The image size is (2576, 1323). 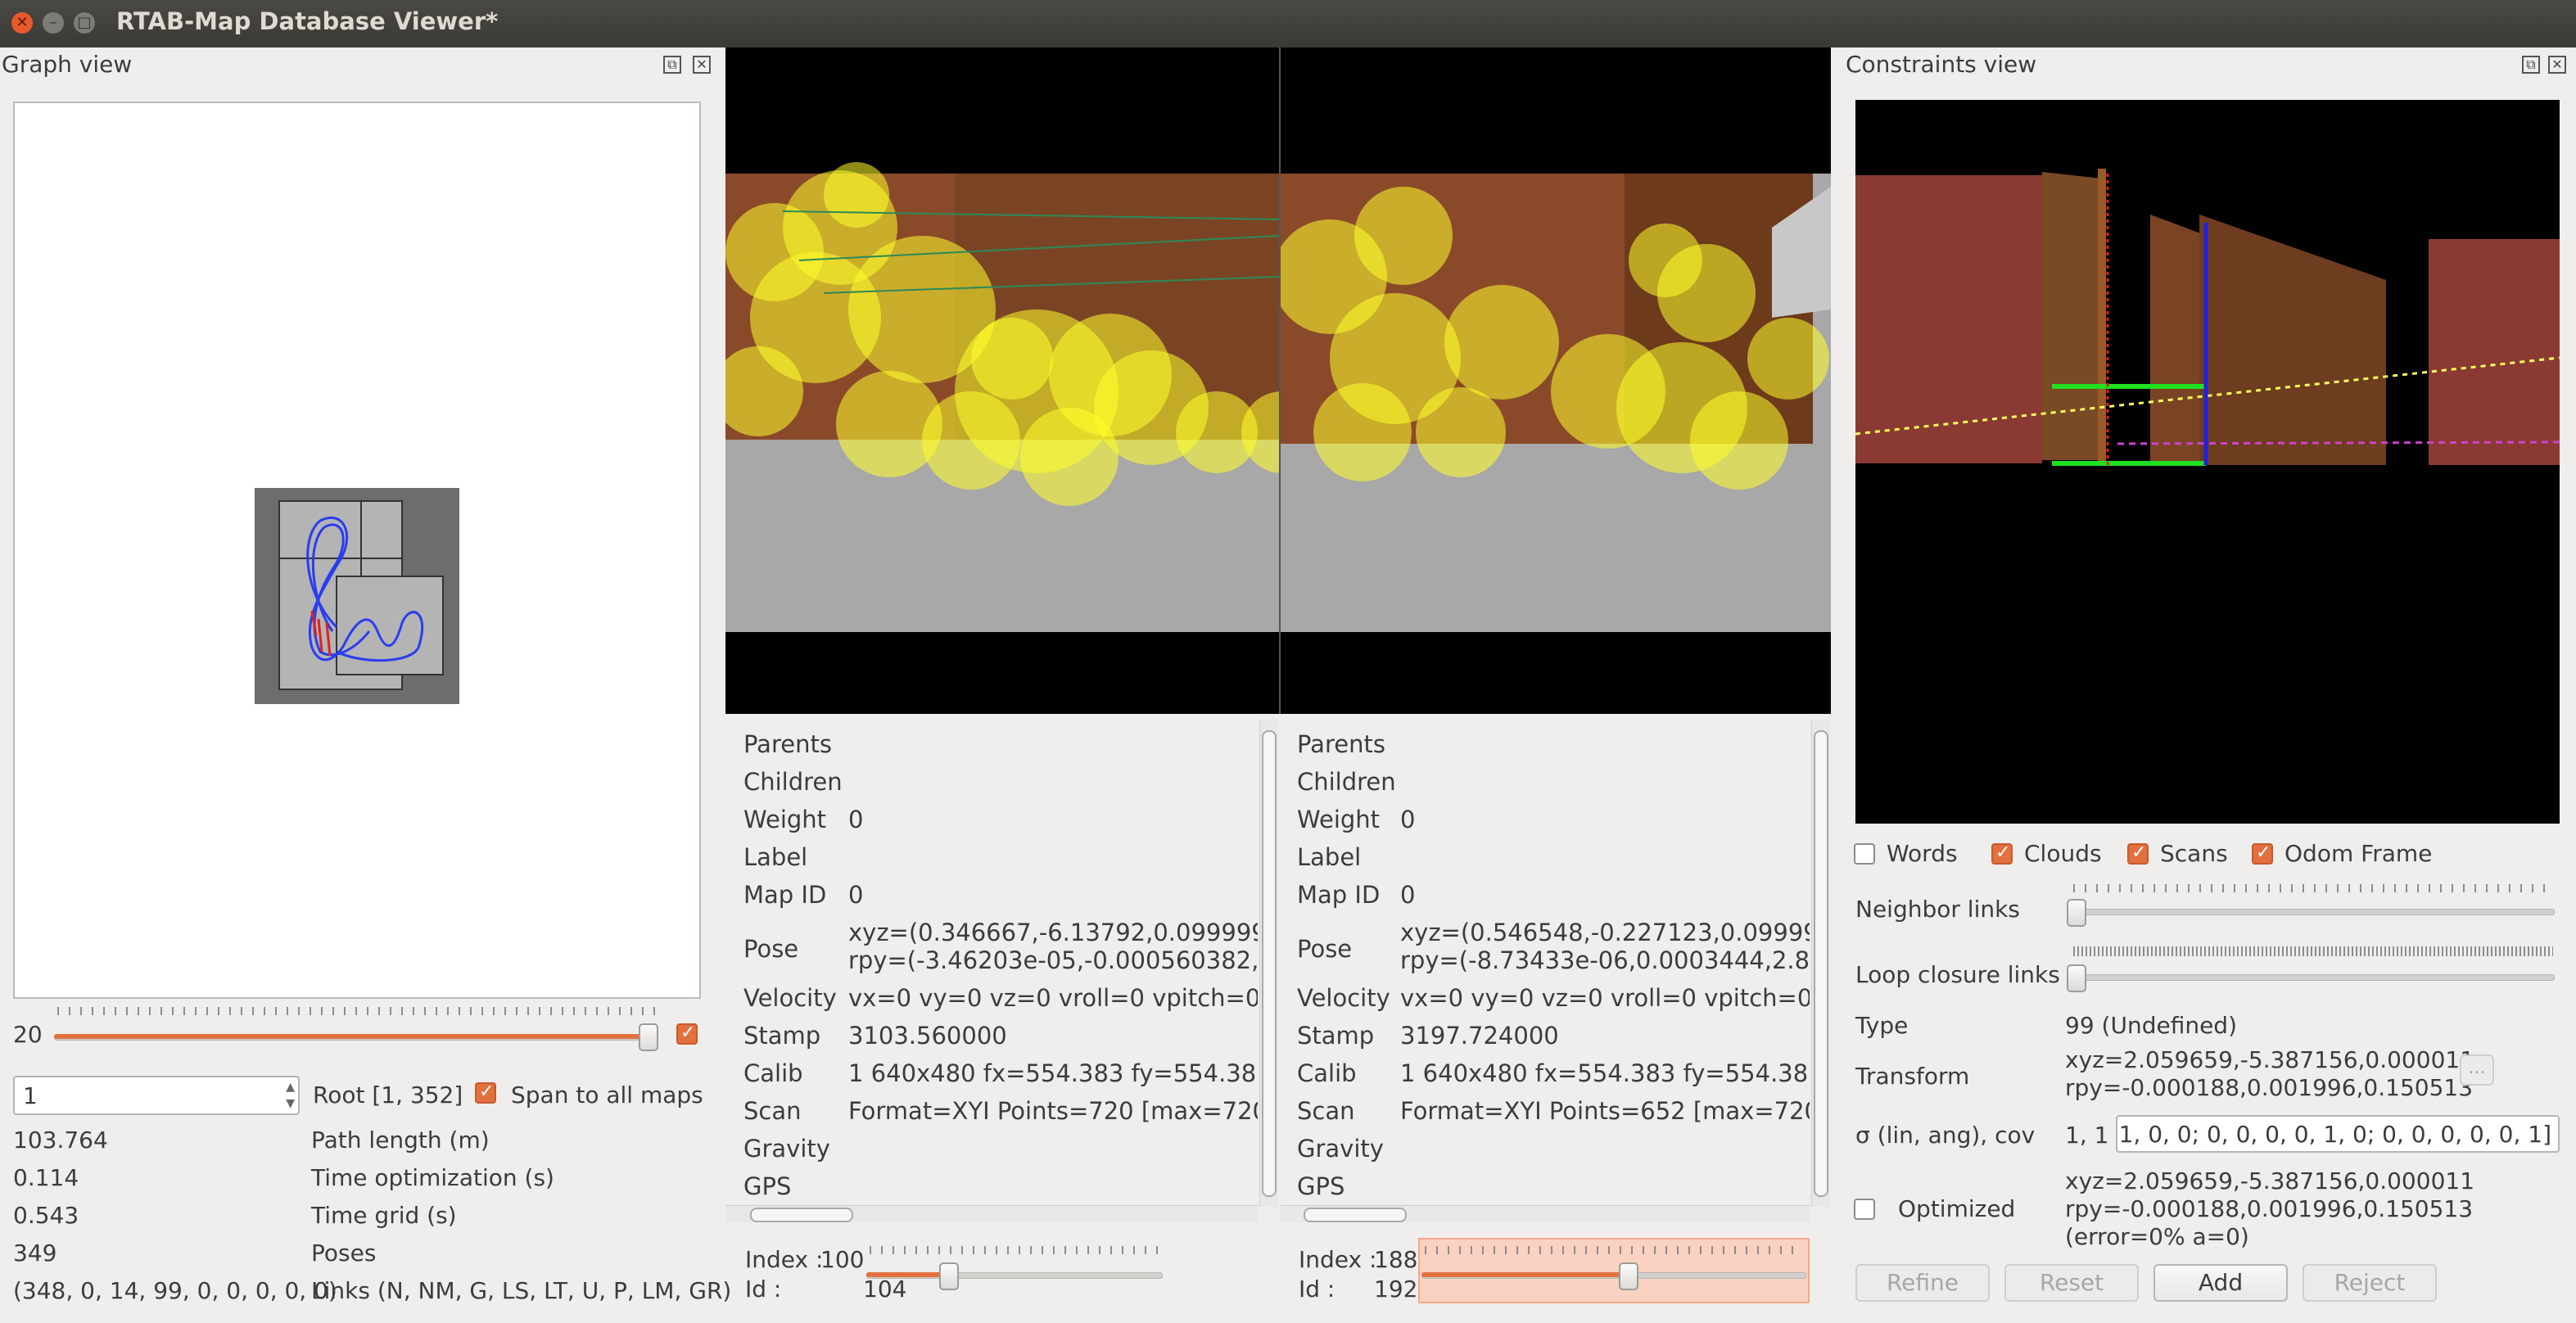 I want to click on graph-slider-checkbox, so click(x=687, y=1034).